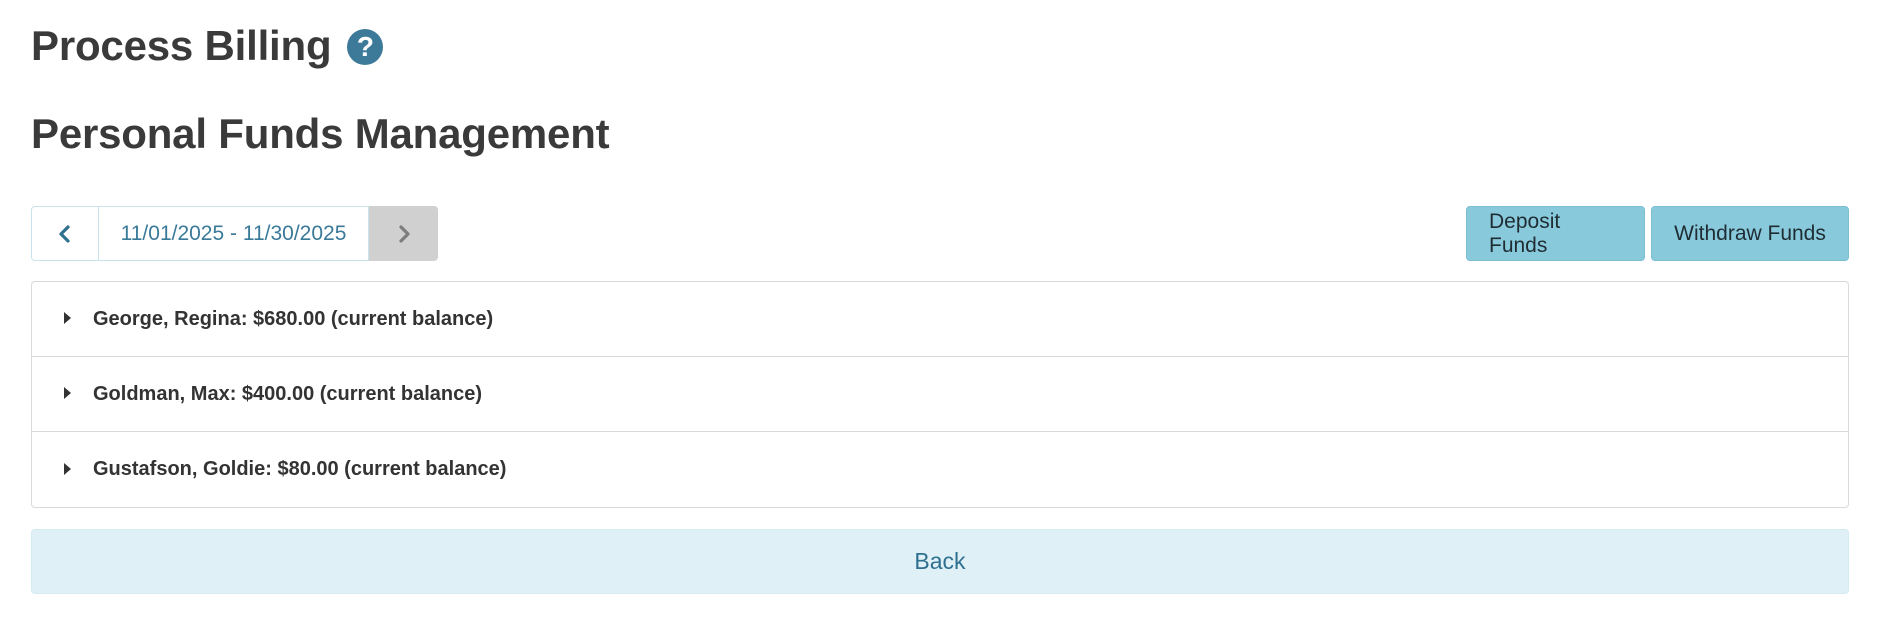 The image size is (1880, 624). What do you see at coordinates (1750, 233) in the screenshot?
I see `withdraw-funds-button: Withdraw Funds` at bounding box center [1750, 233].